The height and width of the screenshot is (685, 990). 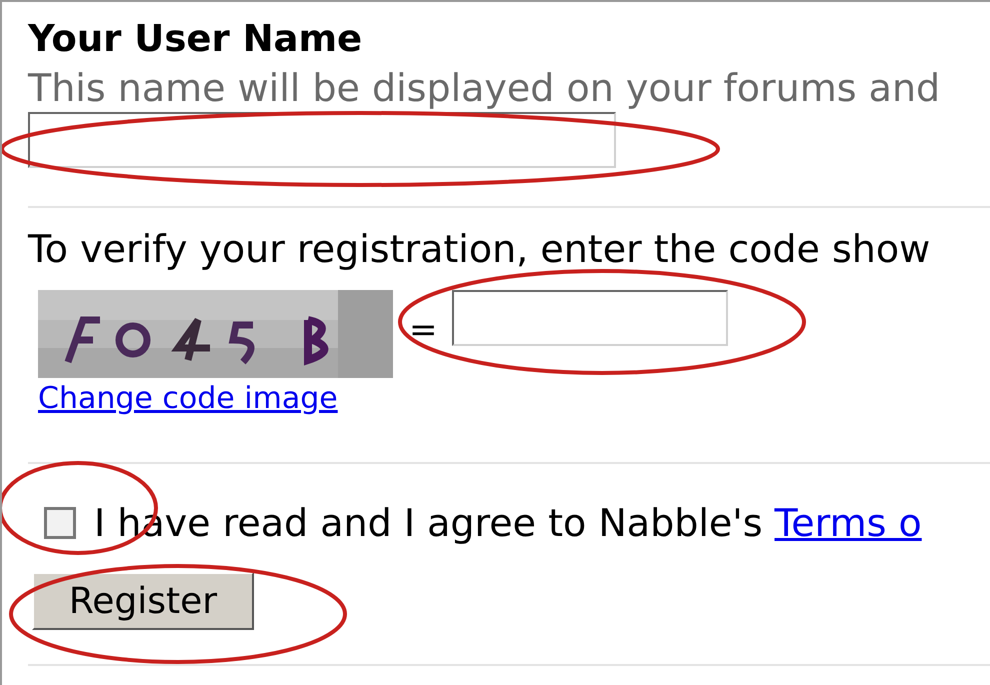 What do you see at coordinates (590, 318) in the screenshot?
I see `code-input` at bounding box center [590, 318].